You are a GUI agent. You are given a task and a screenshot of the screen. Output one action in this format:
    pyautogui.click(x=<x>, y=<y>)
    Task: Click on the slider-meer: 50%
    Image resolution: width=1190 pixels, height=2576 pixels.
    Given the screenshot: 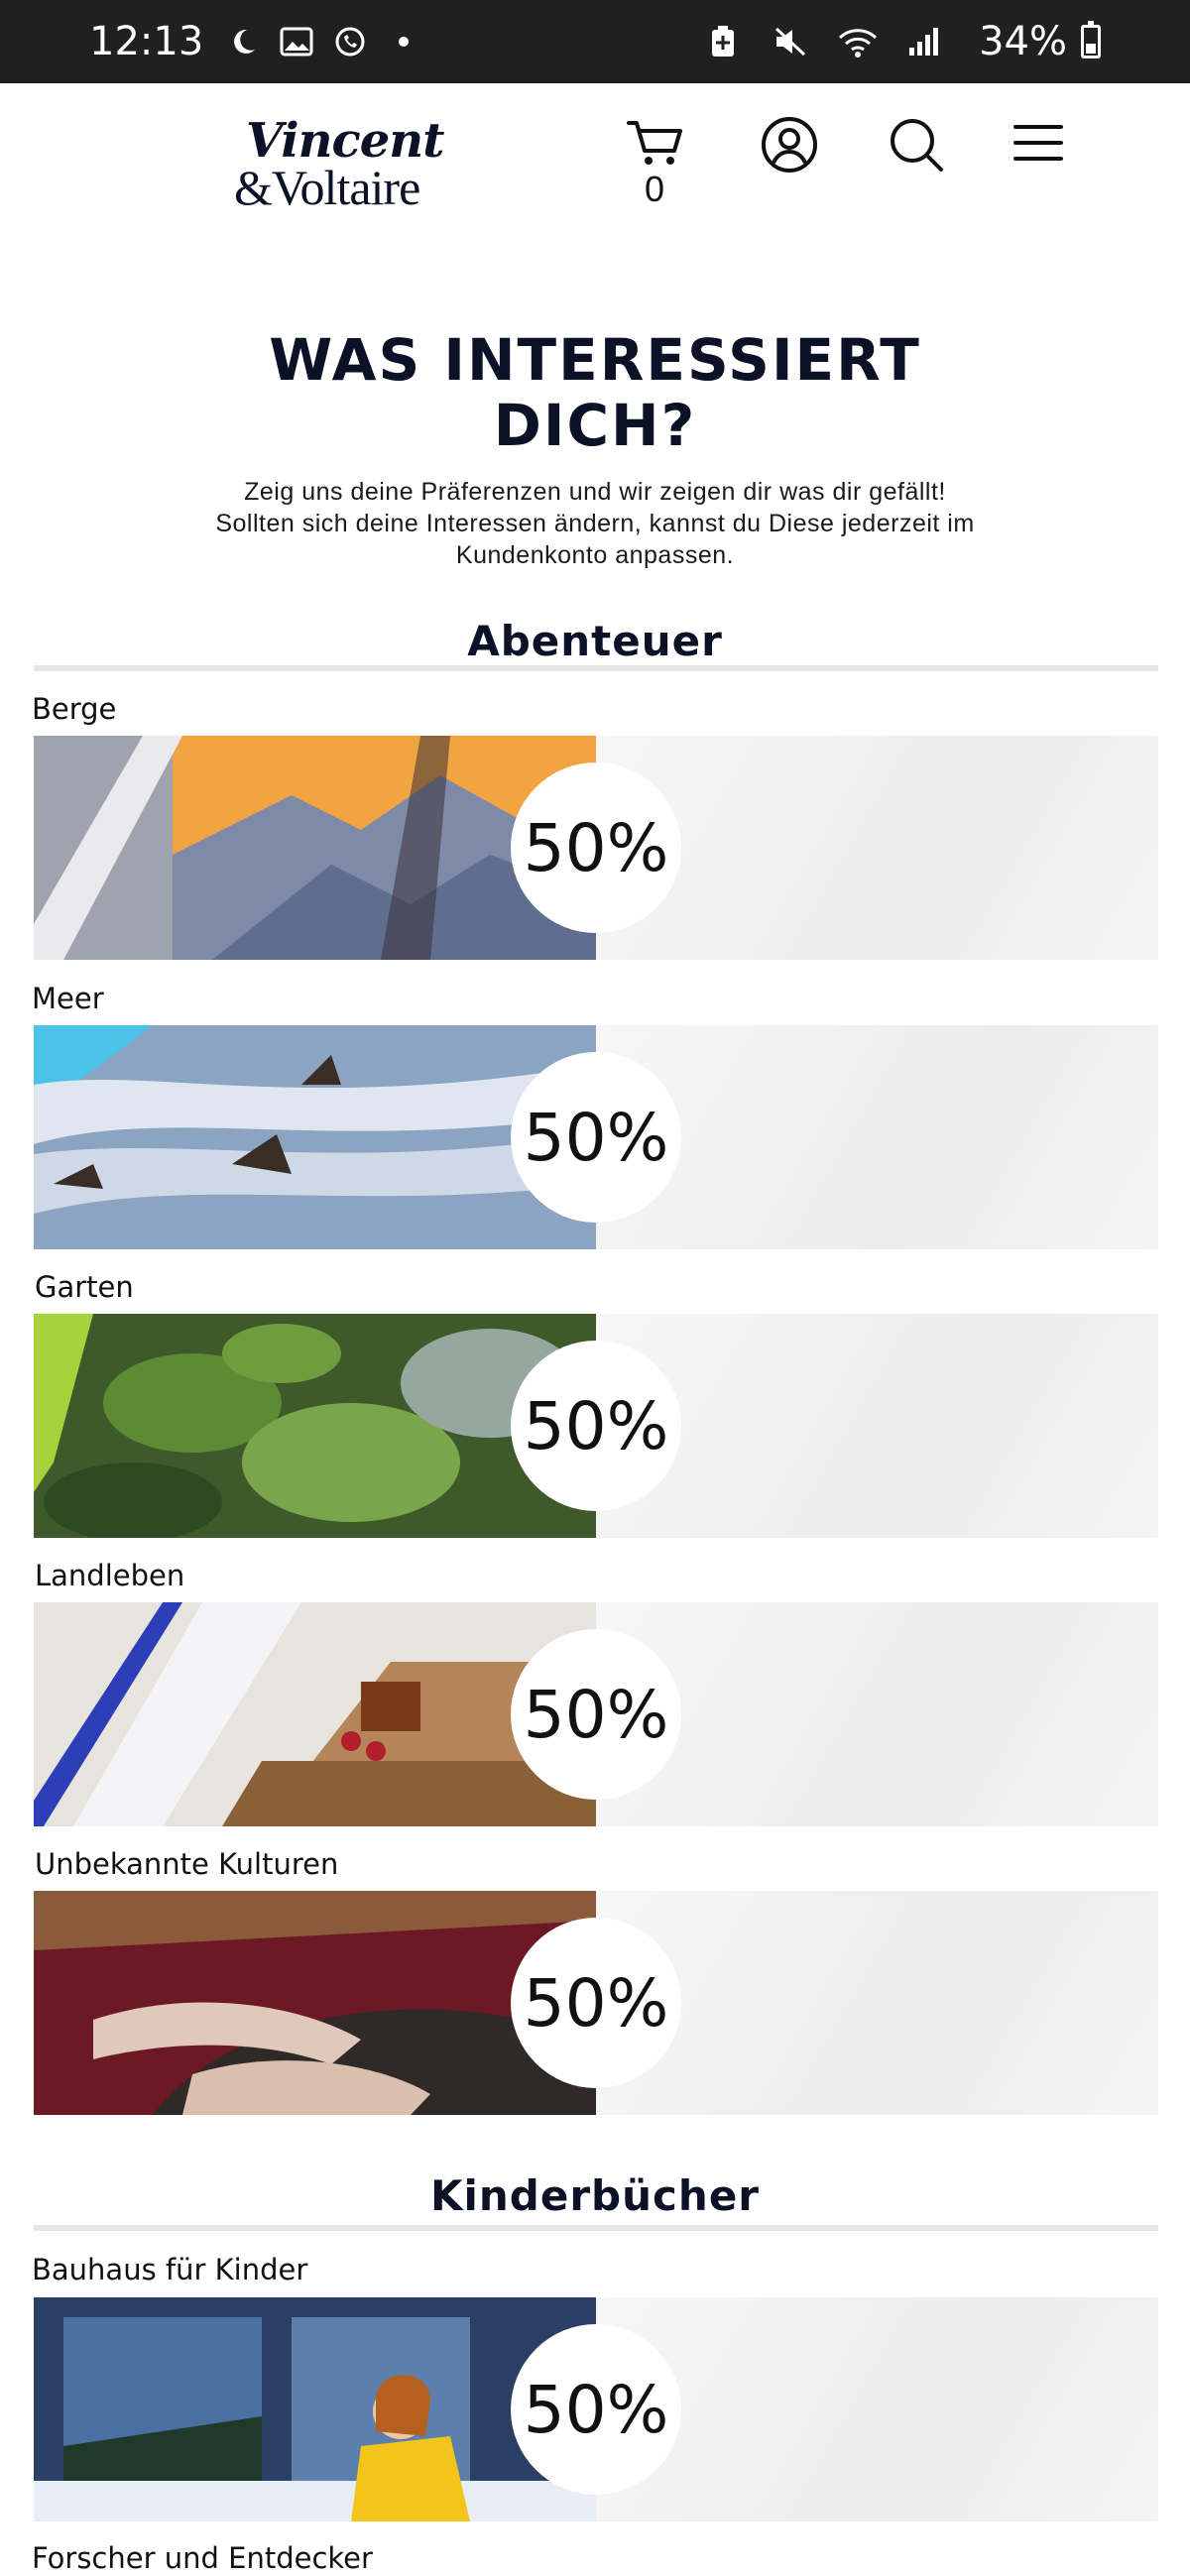 What is the action you would take?
    pyautogui.click(x=596, y=1137)
    